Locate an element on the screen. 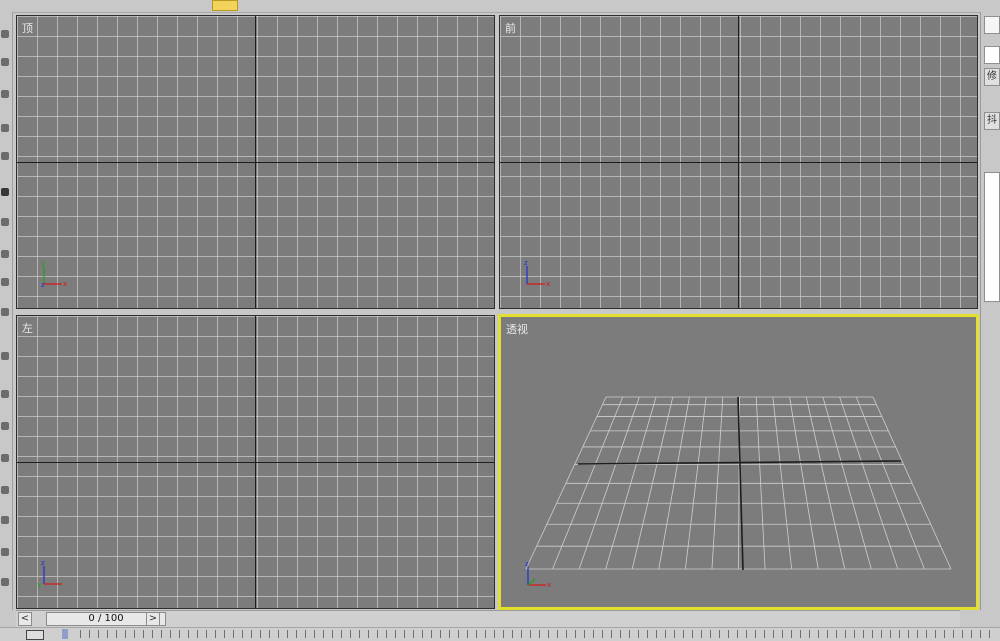 The width and height of the screenshot is (1000, 641). angle-snap-icon is located at coordinates (606, 4).